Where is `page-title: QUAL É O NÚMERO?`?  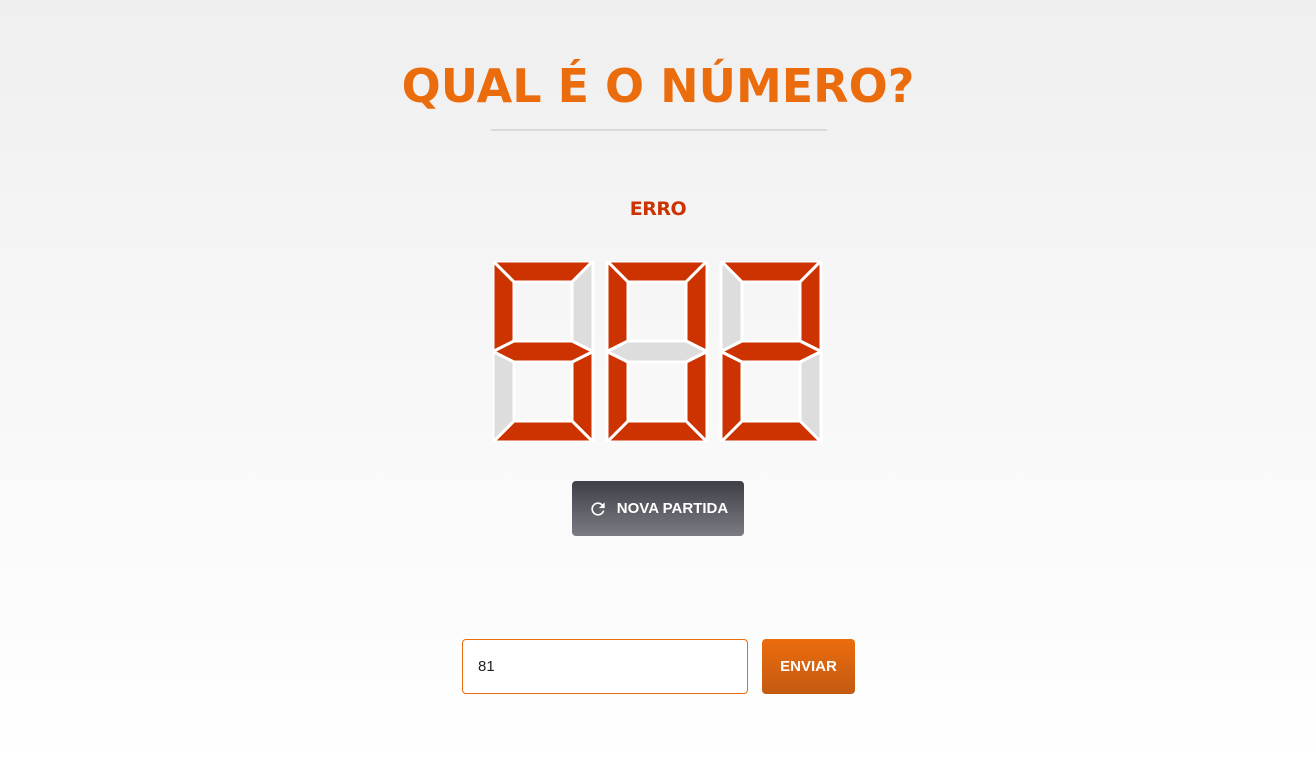 page-title: QUAL É O NÚMERO? is located at coordinates (658, 86).